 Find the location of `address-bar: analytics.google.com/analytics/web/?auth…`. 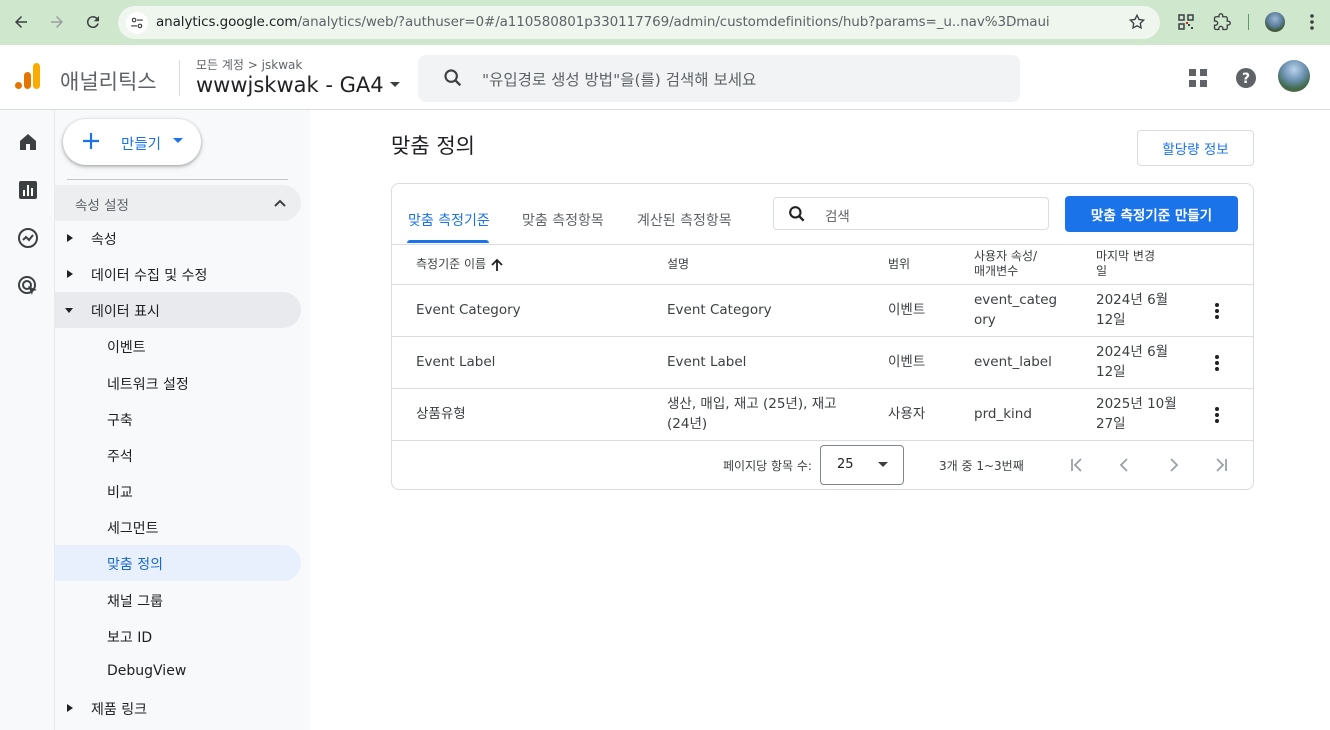

address-bar: analytics.google.com/analytics/web/?auth… is located at coordinates (639, 22).